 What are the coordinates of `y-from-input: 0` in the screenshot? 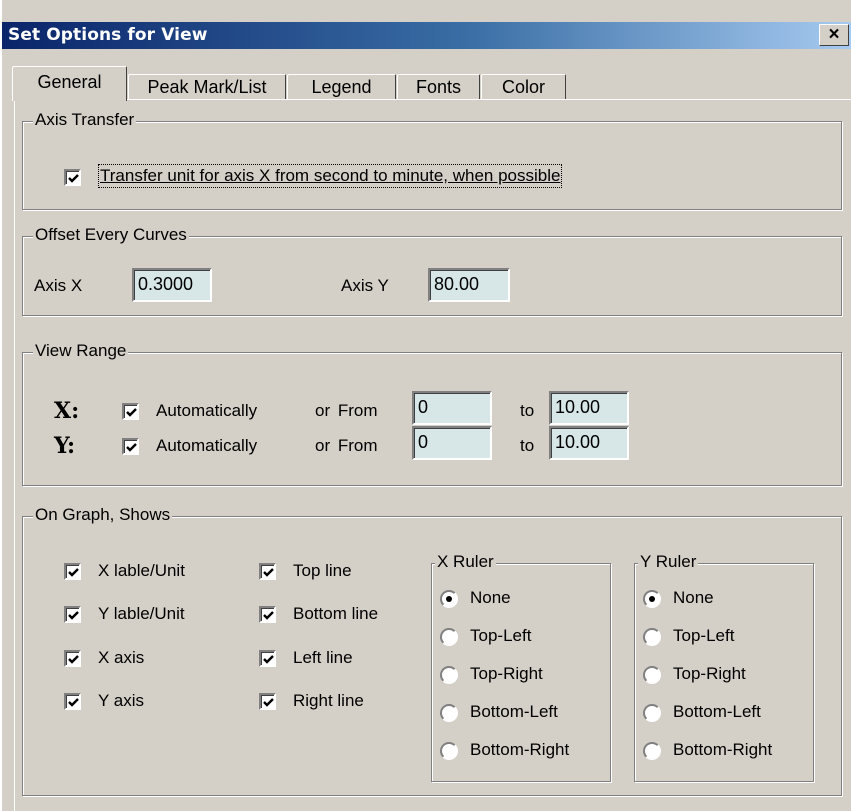 It's located at (452, 443).